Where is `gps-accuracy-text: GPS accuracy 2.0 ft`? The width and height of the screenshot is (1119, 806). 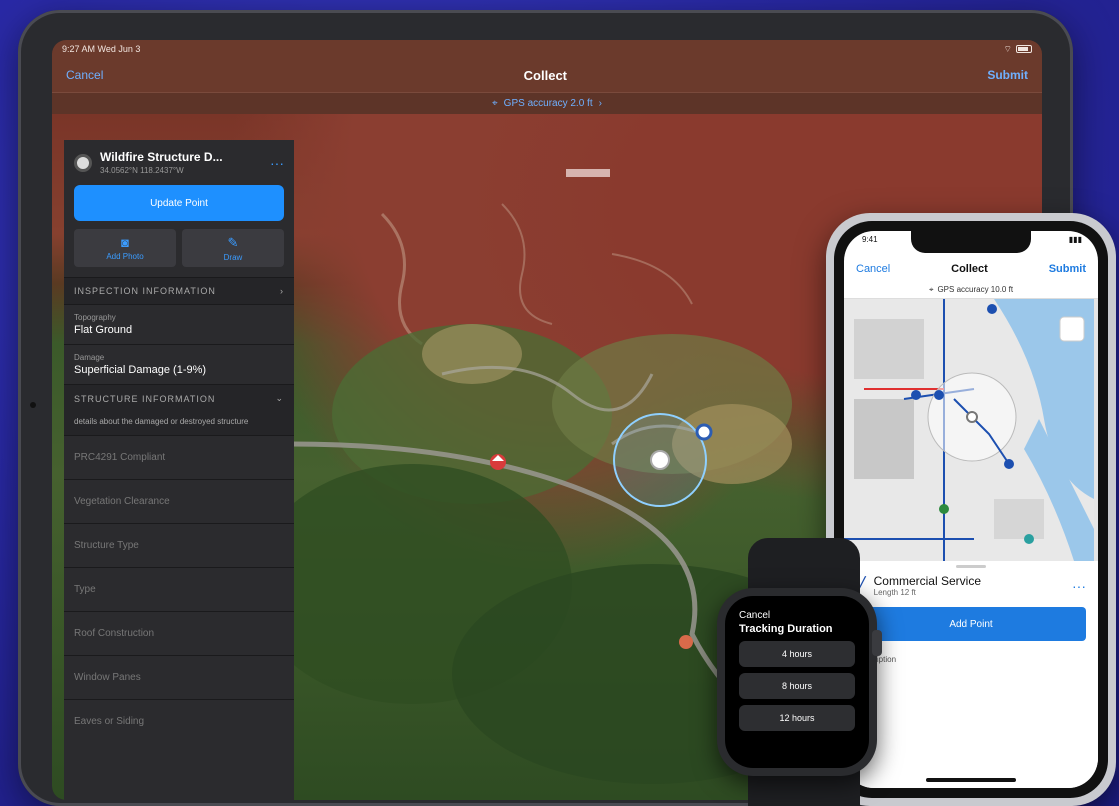 gps-accuracy-text: GPS accuracy 2.0 ft is located at coordinates (548, 103).